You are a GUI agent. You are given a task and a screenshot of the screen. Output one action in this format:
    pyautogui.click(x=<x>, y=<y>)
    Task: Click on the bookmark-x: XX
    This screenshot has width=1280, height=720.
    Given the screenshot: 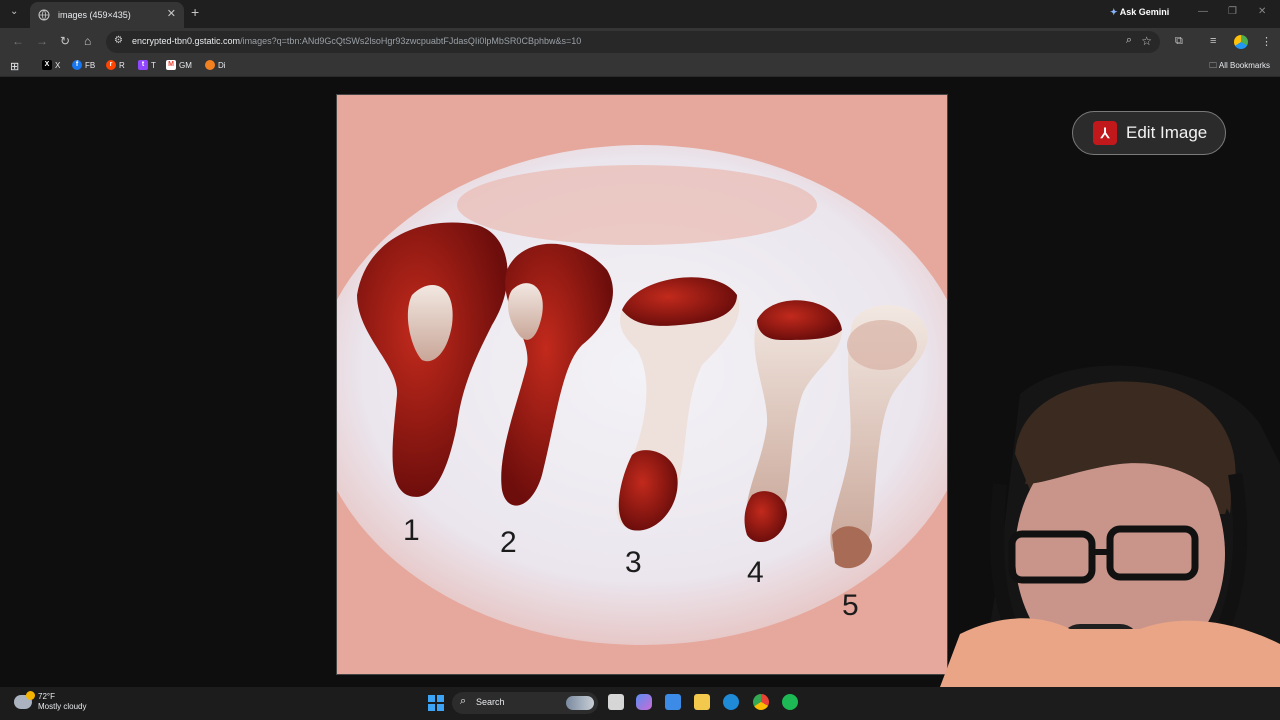 What is the action you would take?
    pyautogui.click(x=51, y=65)
    